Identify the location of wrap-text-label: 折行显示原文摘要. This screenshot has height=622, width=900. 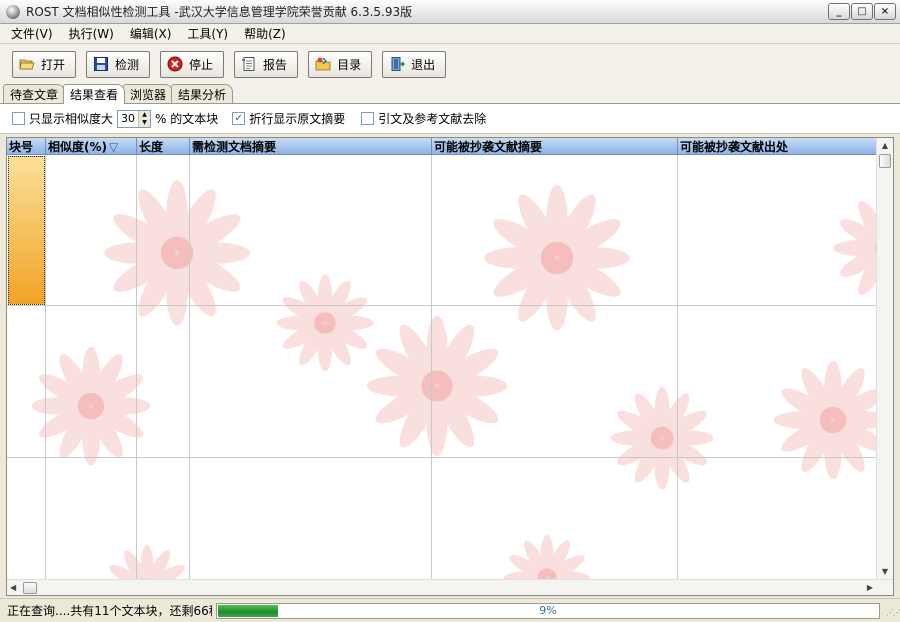
(297, 119).